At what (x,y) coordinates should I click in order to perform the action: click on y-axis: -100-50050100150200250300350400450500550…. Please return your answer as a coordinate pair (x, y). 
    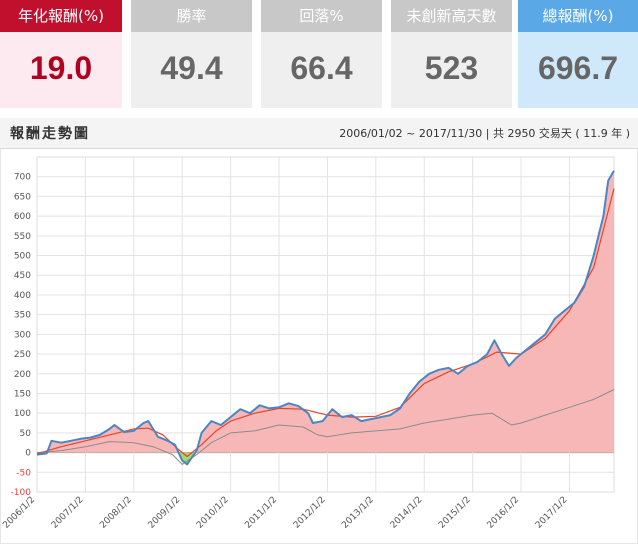
    Looking at the image, I should click on (21, 335).